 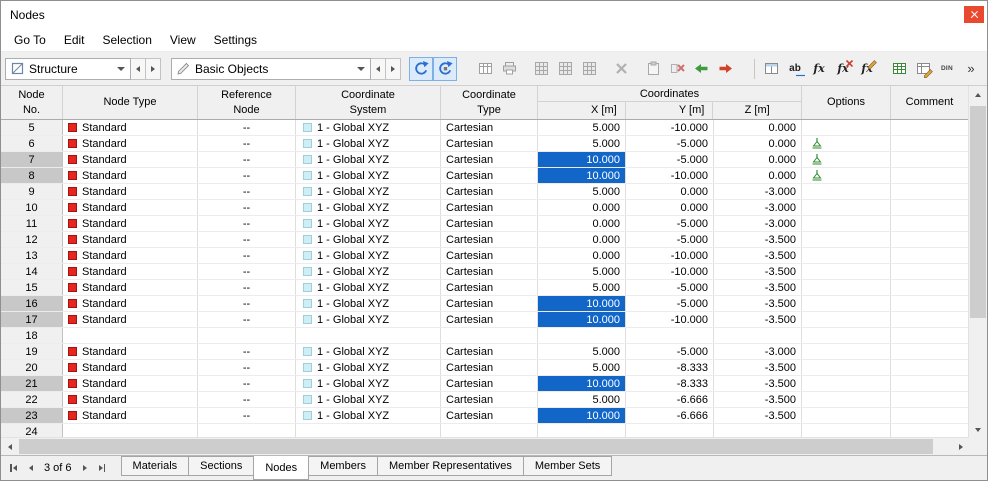 I want to click on menu-settings: Settings, so click(x=235, y=40).